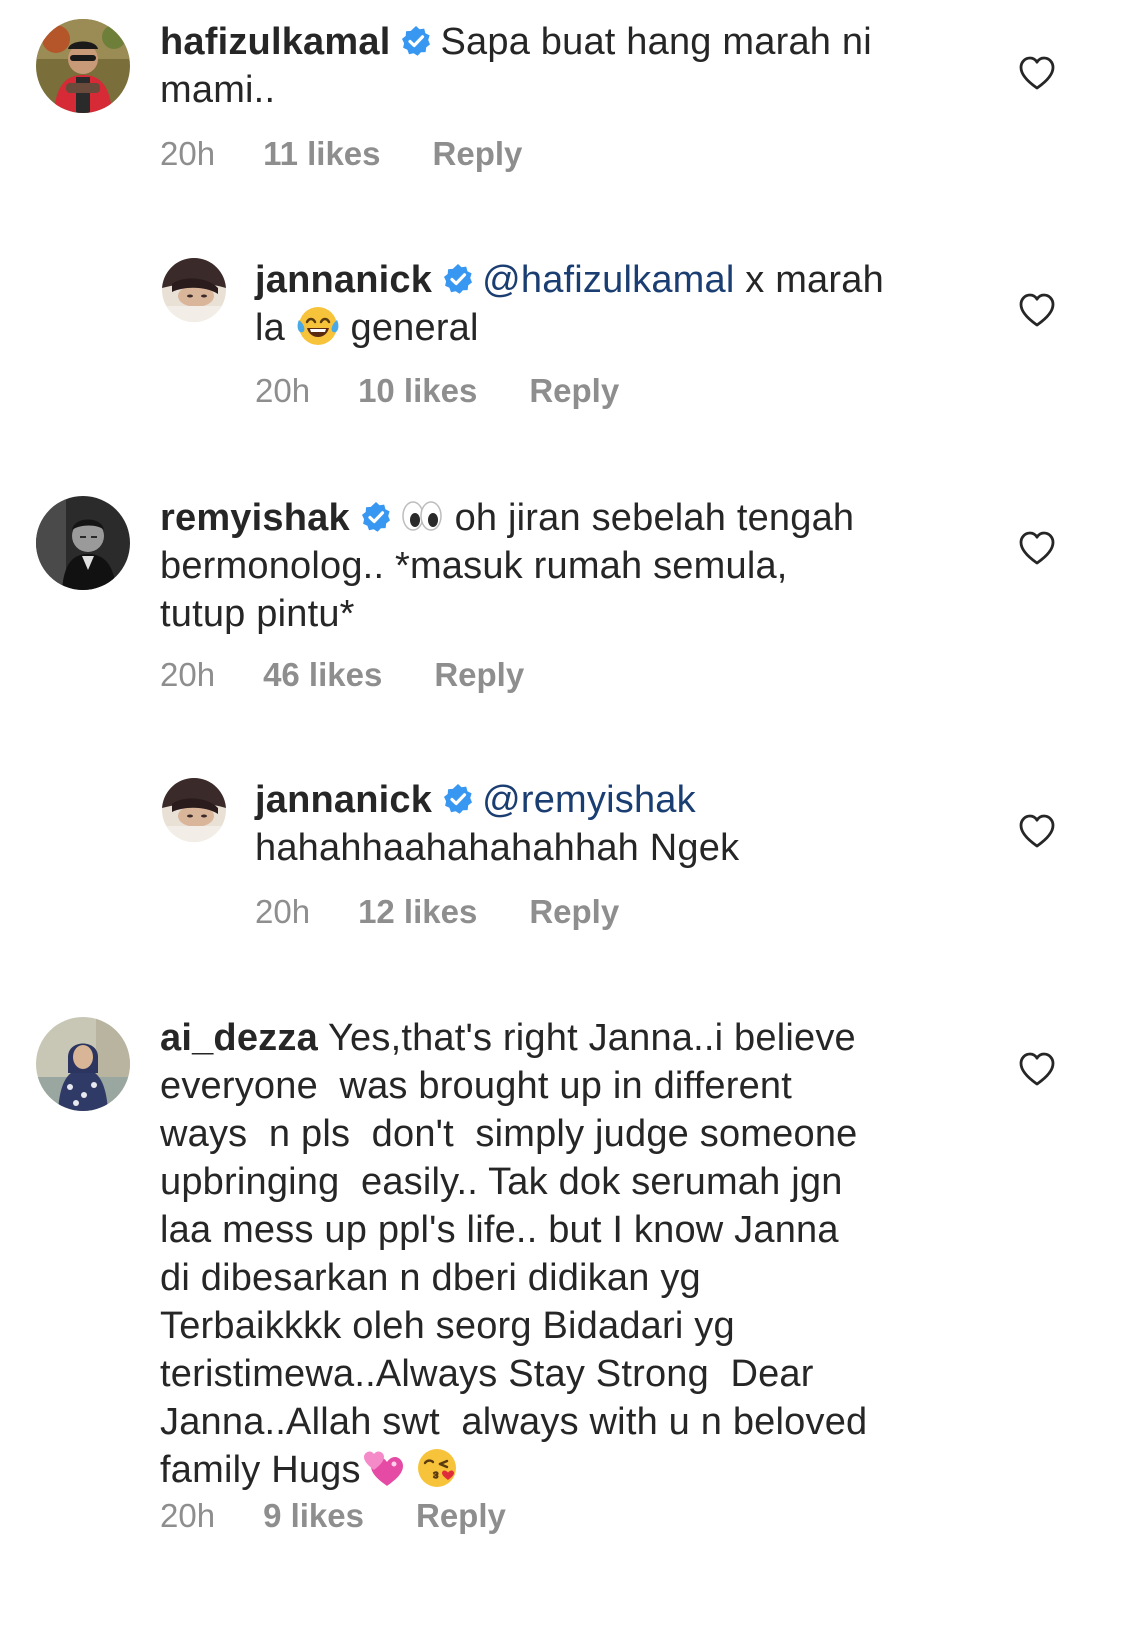  What do you see at coordinates (409, 328) in the screenshot?
I see `comment-text: general` at bounding box center [409, 328].